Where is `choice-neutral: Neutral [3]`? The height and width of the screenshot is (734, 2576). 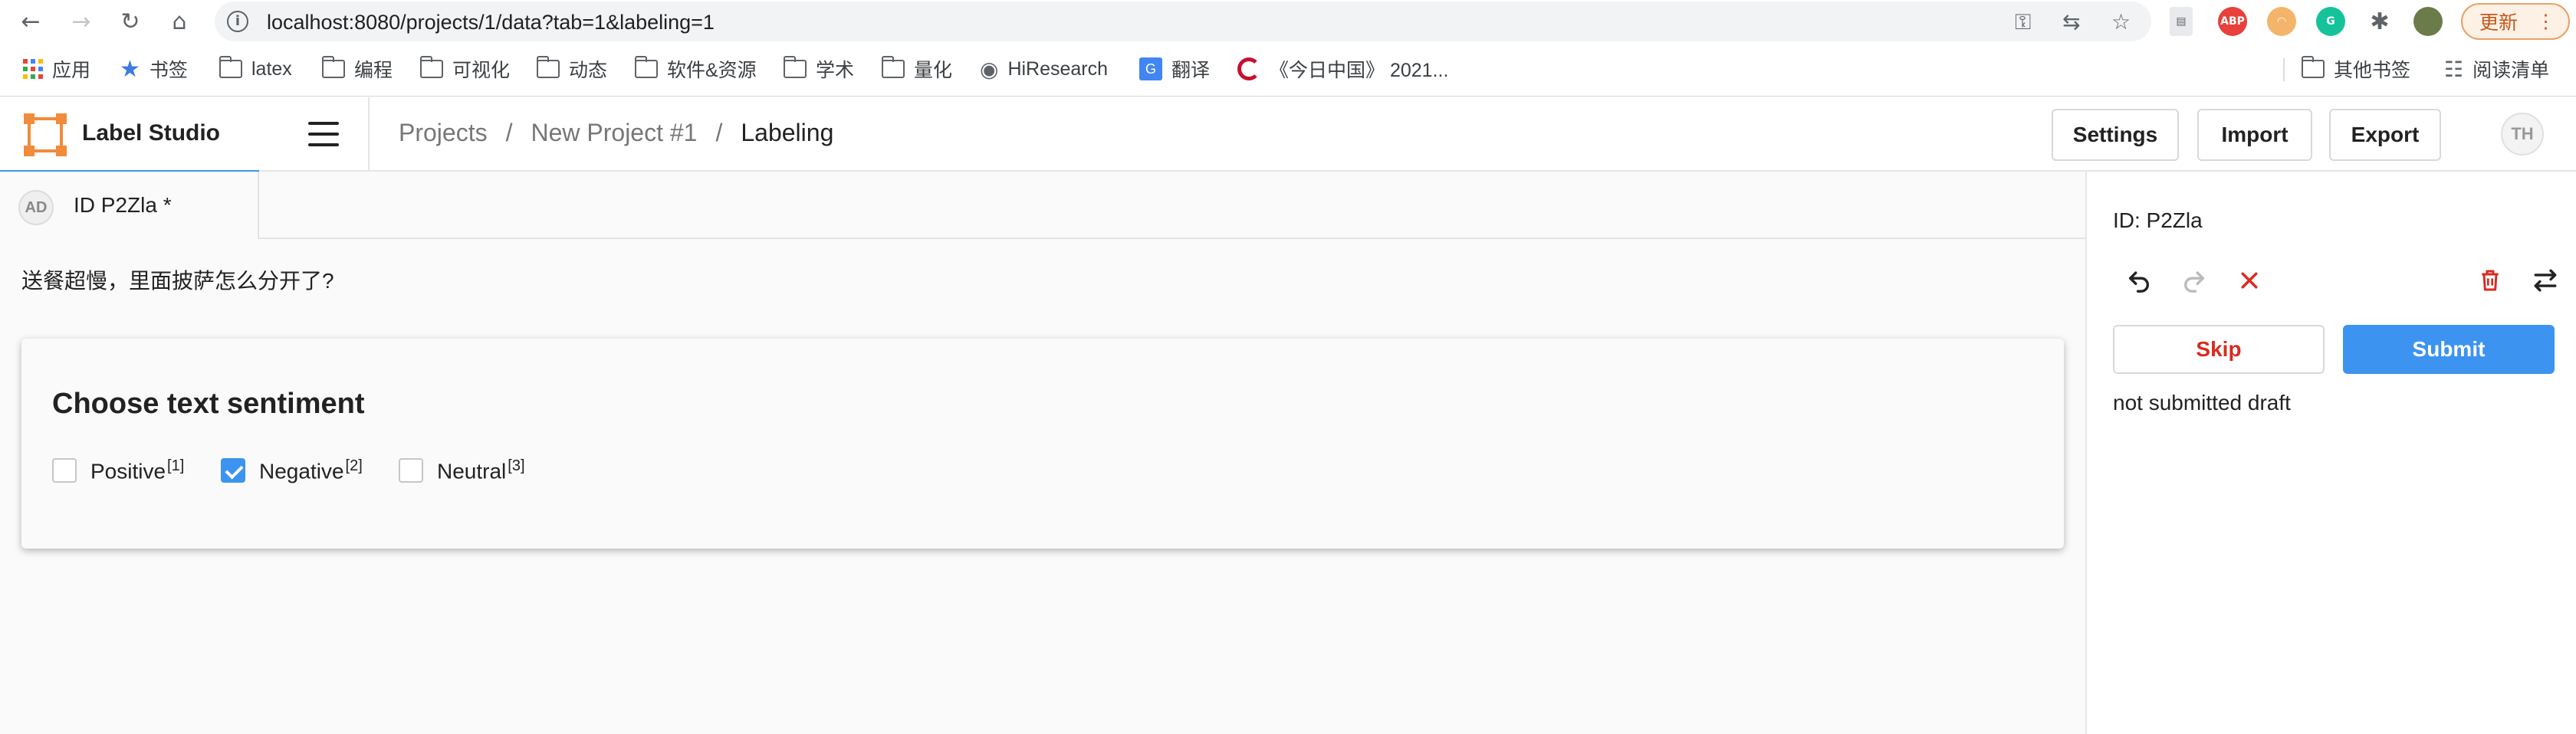
choice-neutral: Neutral [3] is located at coordinates (462, 470).